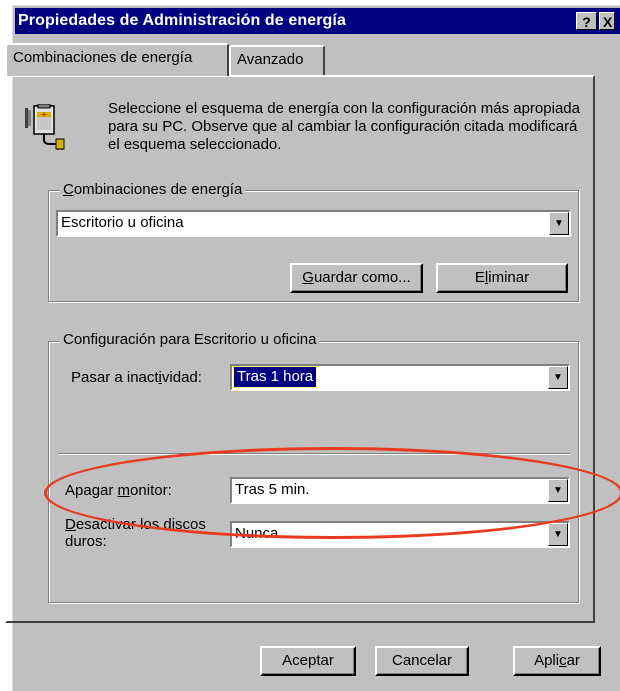 The width and height of the screenshot is (620, 691). What do you see at coordinates (557, 661) in the screenshot?
I see `apply-button: Aplicar` at bounding box center [557, 661].